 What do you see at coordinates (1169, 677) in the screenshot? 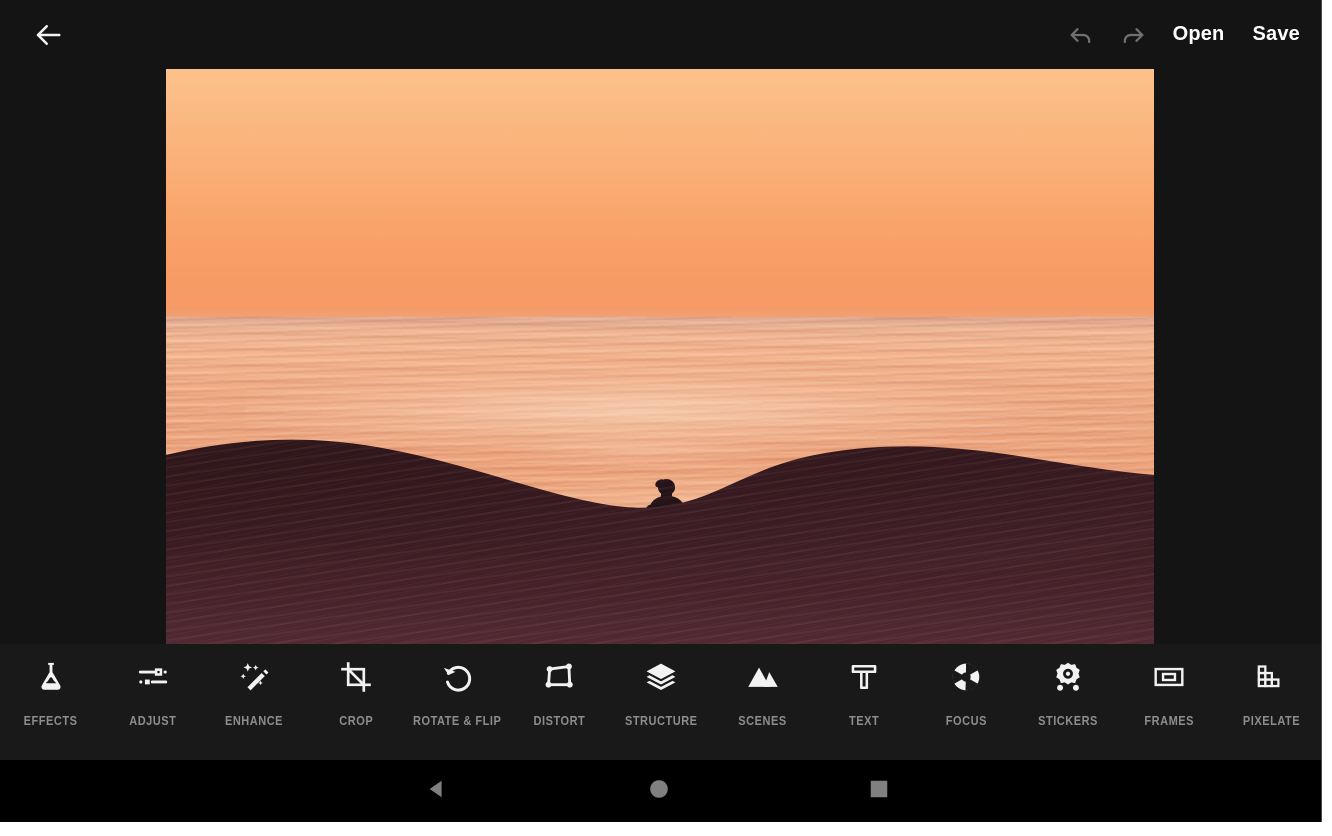
I see `frame-rect-icon` at bounding box center [1169, 677].